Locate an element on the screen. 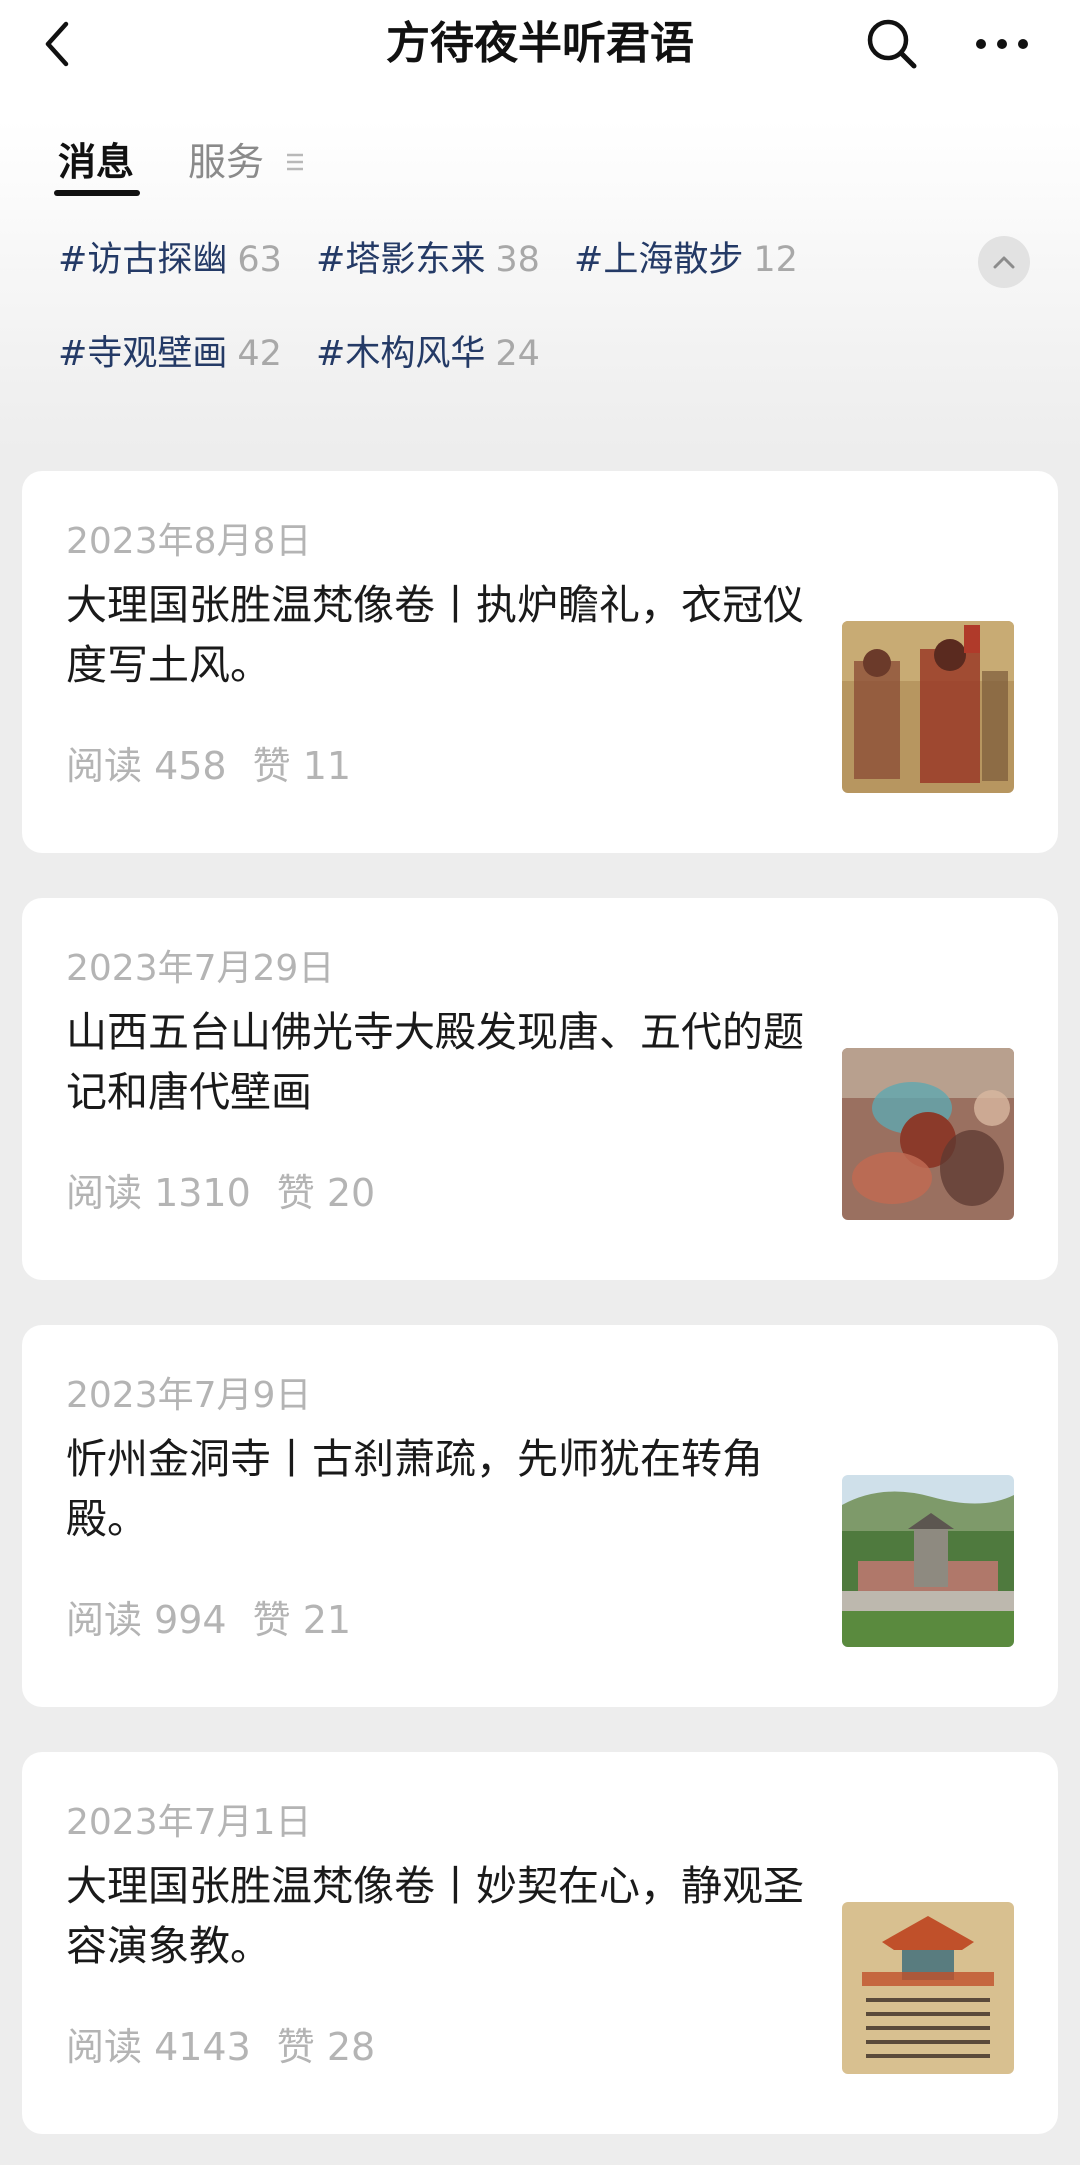 The width and height of the screenshot is (1080, 2165). collapse-tags-button is located at coordinates (1004, 262).